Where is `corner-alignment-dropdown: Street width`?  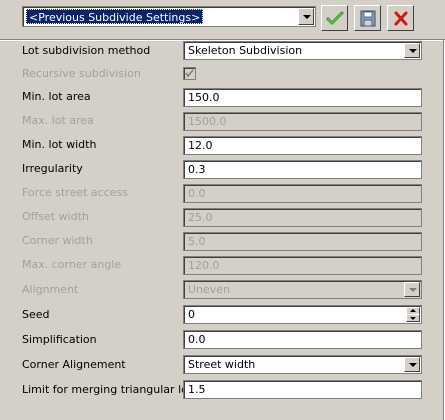
corner-alignment-dropdown: Street width is located at coordinates (302, 364).